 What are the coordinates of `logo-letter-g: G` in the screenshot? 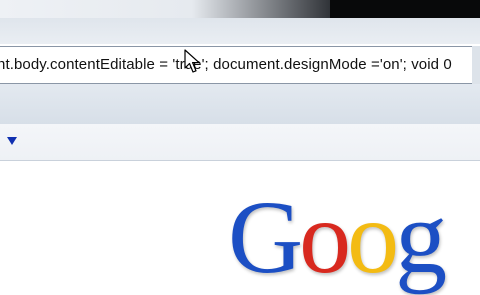 It's located at (265, 237).